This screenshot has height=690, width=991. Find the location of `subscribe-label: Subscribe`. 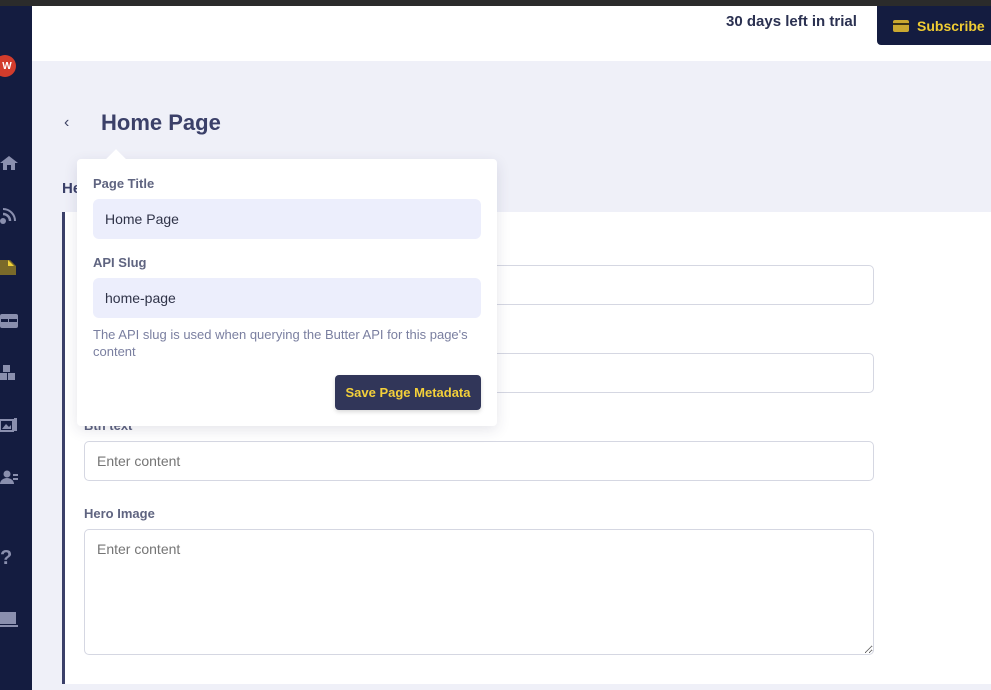

subscribe-label: Subscribe is located at coordinates (951, 25).